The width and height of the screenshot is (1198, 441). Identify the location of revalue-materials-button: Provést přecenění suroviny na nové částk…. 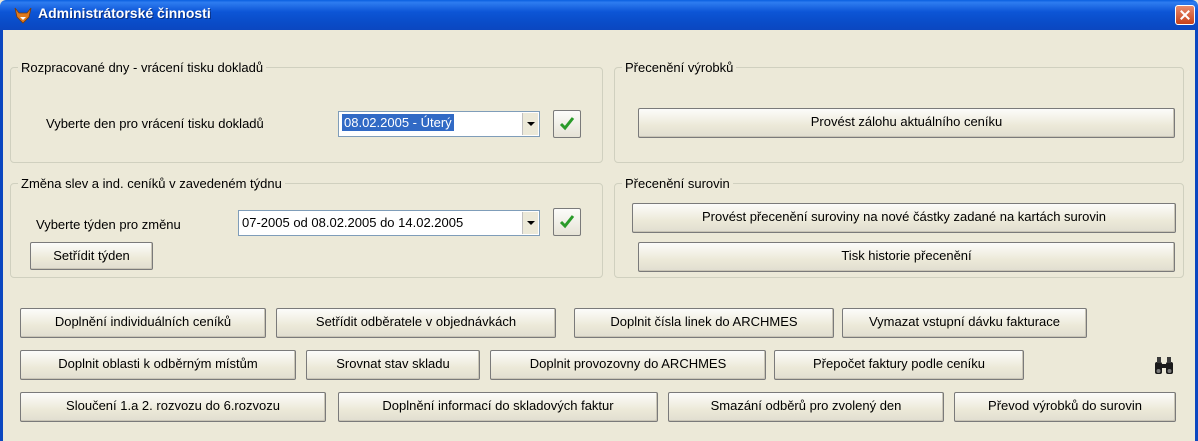
(904, 218).